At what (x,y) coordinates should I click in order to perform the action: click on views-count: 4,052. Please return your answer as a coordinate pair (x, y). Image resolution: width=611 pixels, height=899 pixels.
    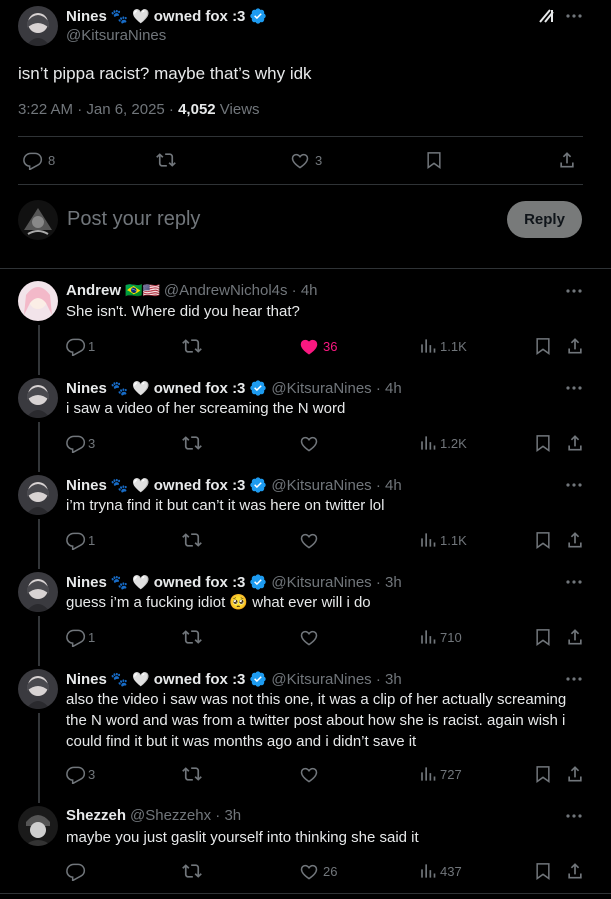
    Looking at the image, I should click on (197, 109).